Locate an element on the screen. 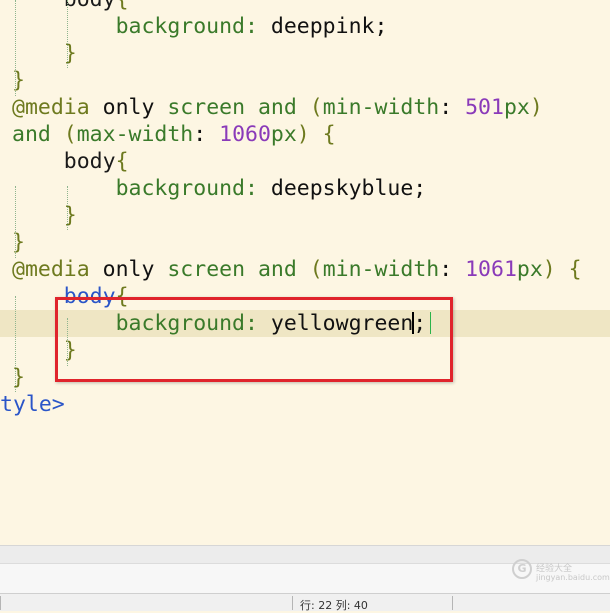 The image size is (610, 613). code-token: 501 is located at coordinates (484, 107).